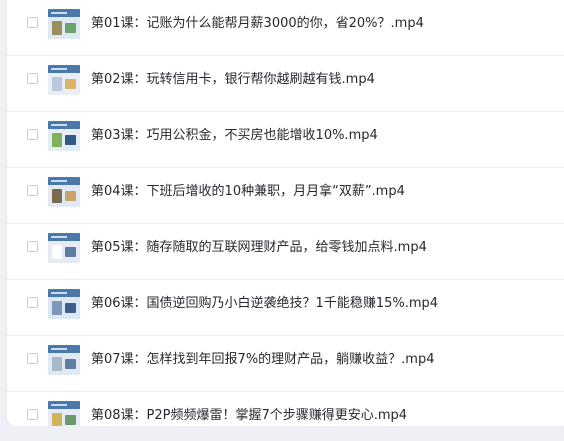 Image resolution: width=564 pixels, height=441 pixels. What do you see at coordinates (259, 248) in the screenshot?
I see `file-name: 第05课：随存随取的互联网理财产品，给零钱加点料.mp4` at bounding box center [259, 248].